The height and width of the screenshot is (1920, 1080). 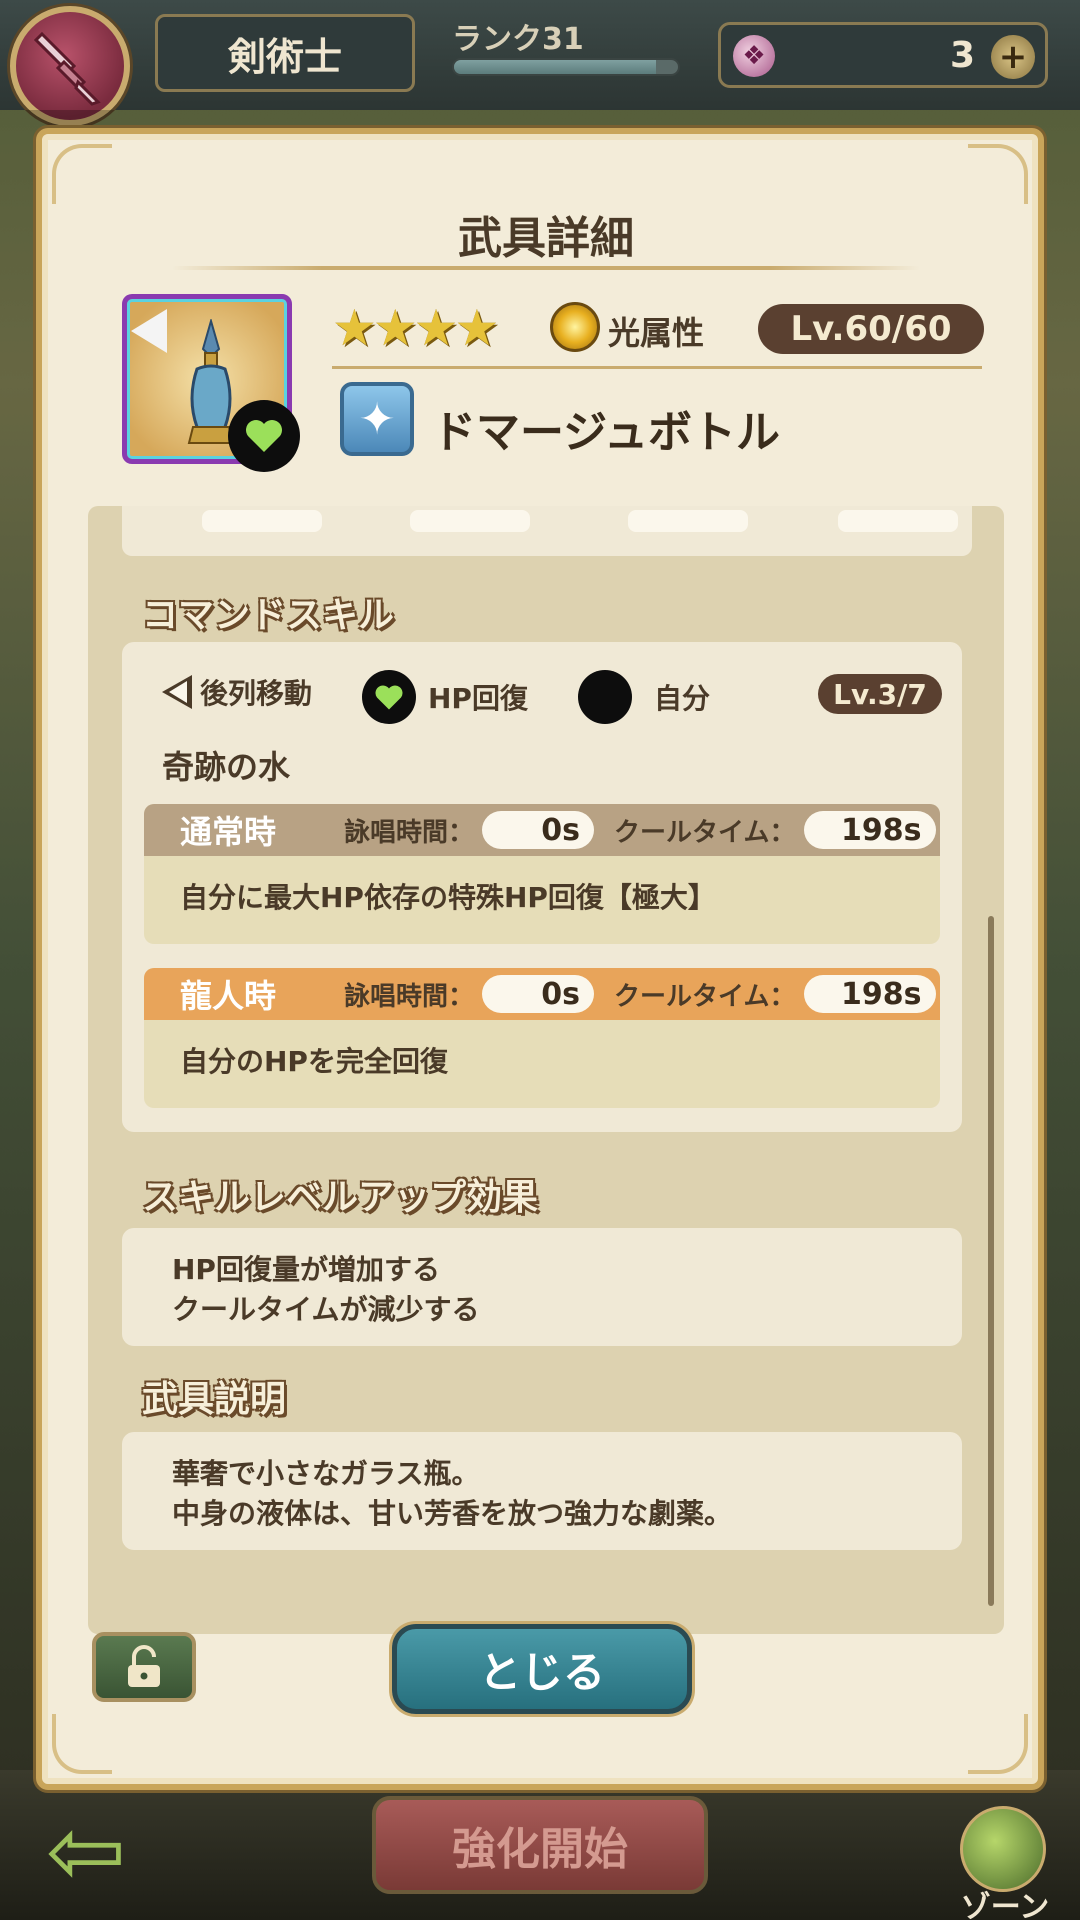 I want to click on sword-icon, so click(x=67, y=68).